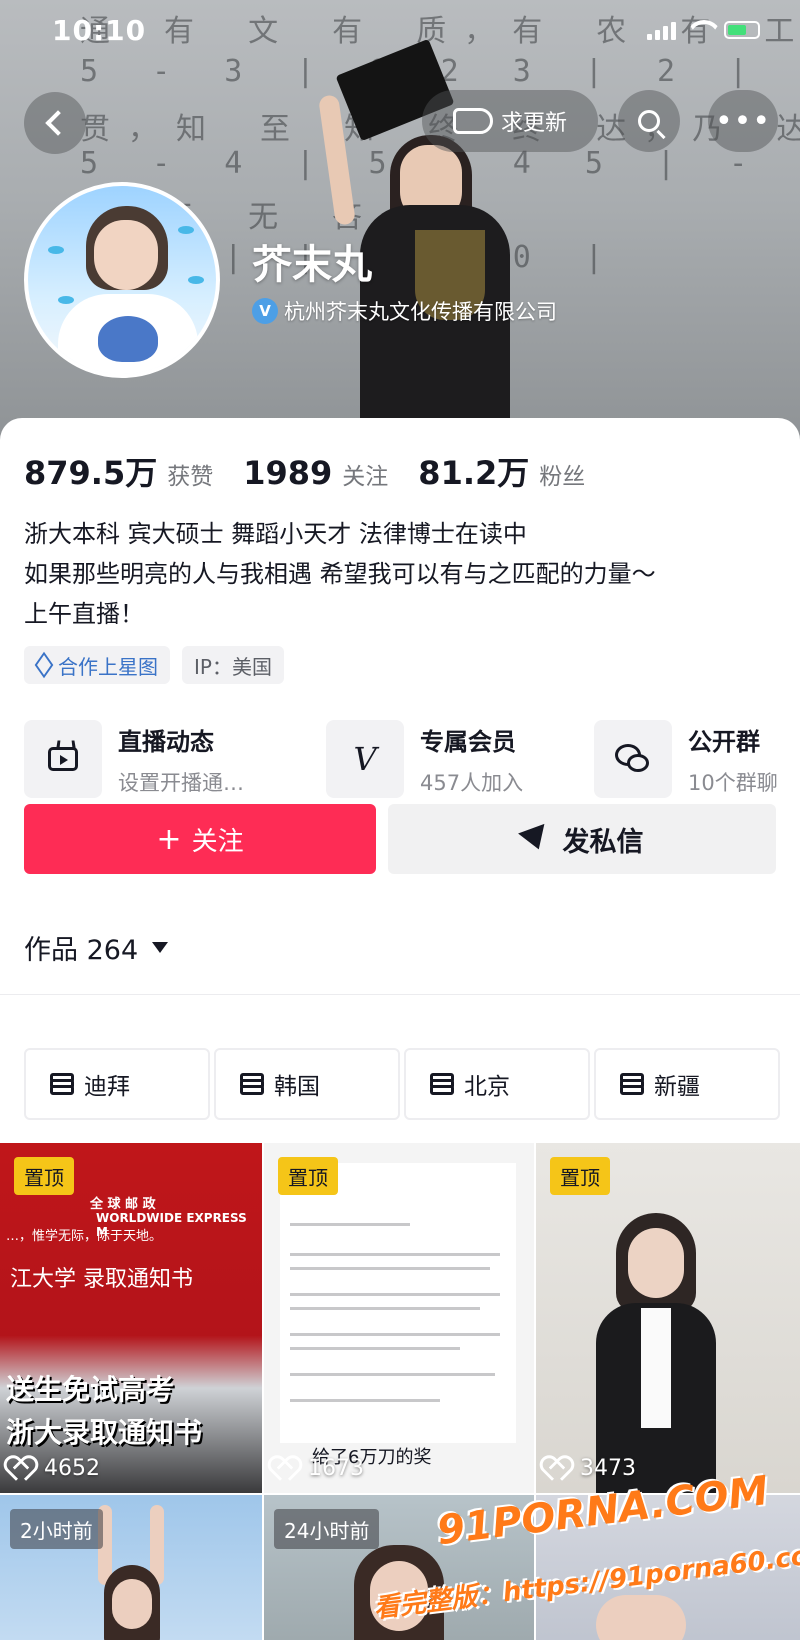 Image resolution: width=800 pixels, height=1640 pixels. Describe the element at coordinates (400, 994) in the screenshot. I see `divider` at that location.